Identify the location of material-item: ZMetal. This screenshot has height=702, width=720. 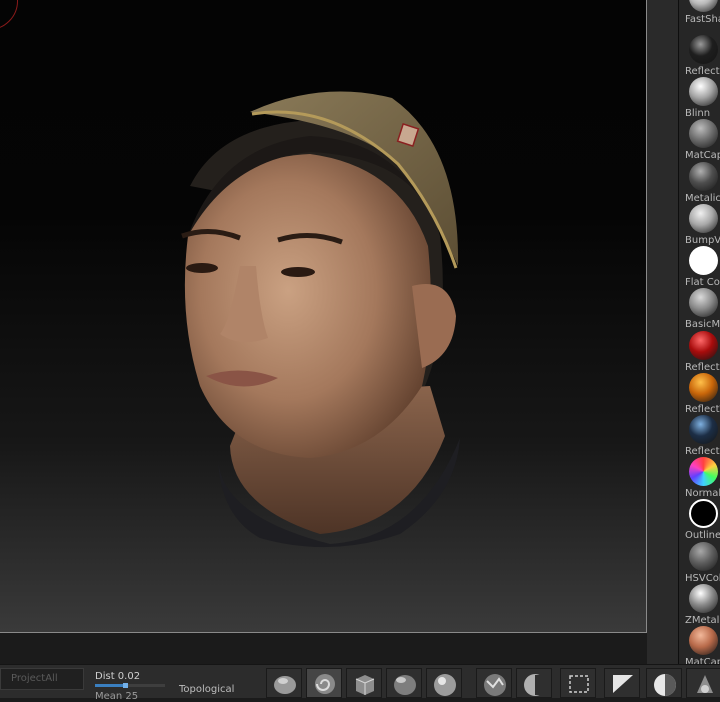
(699, 605).